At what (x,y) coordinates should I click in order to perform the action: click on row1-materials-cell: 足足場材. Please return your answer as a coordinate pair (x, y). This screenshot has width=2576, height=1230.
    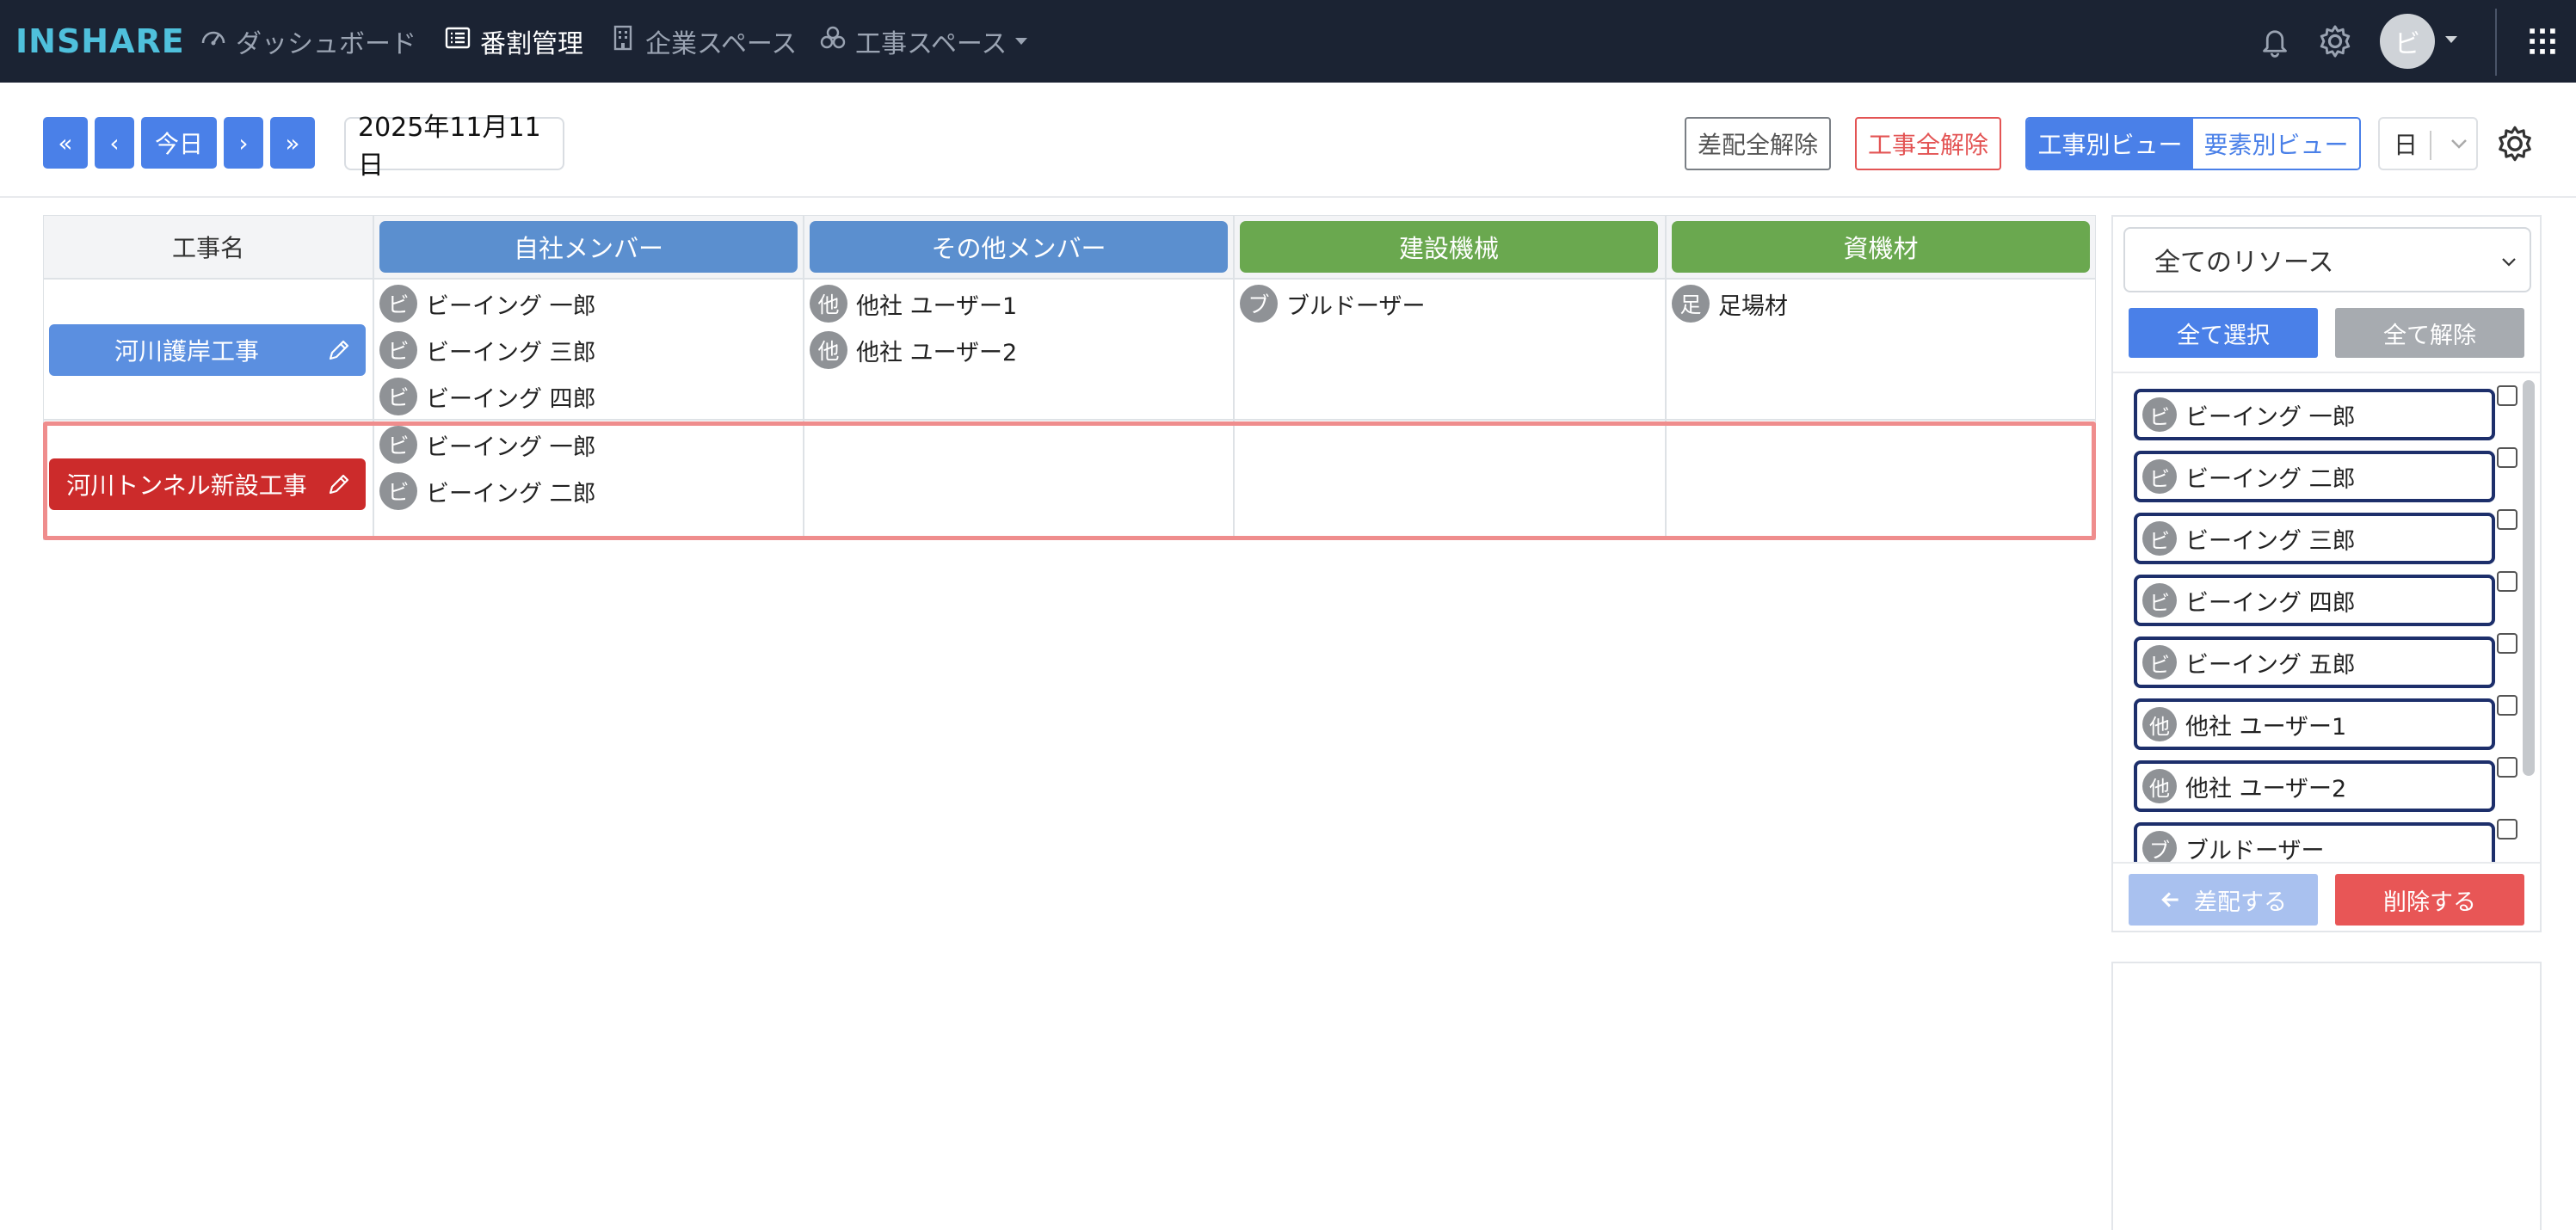
    Looking at the image, I should click on (1881, 349).